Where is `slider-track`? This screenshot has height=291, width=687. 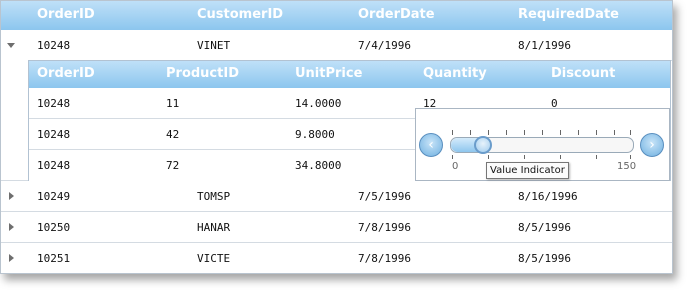 slider-track is located at coordinates (542, 145).